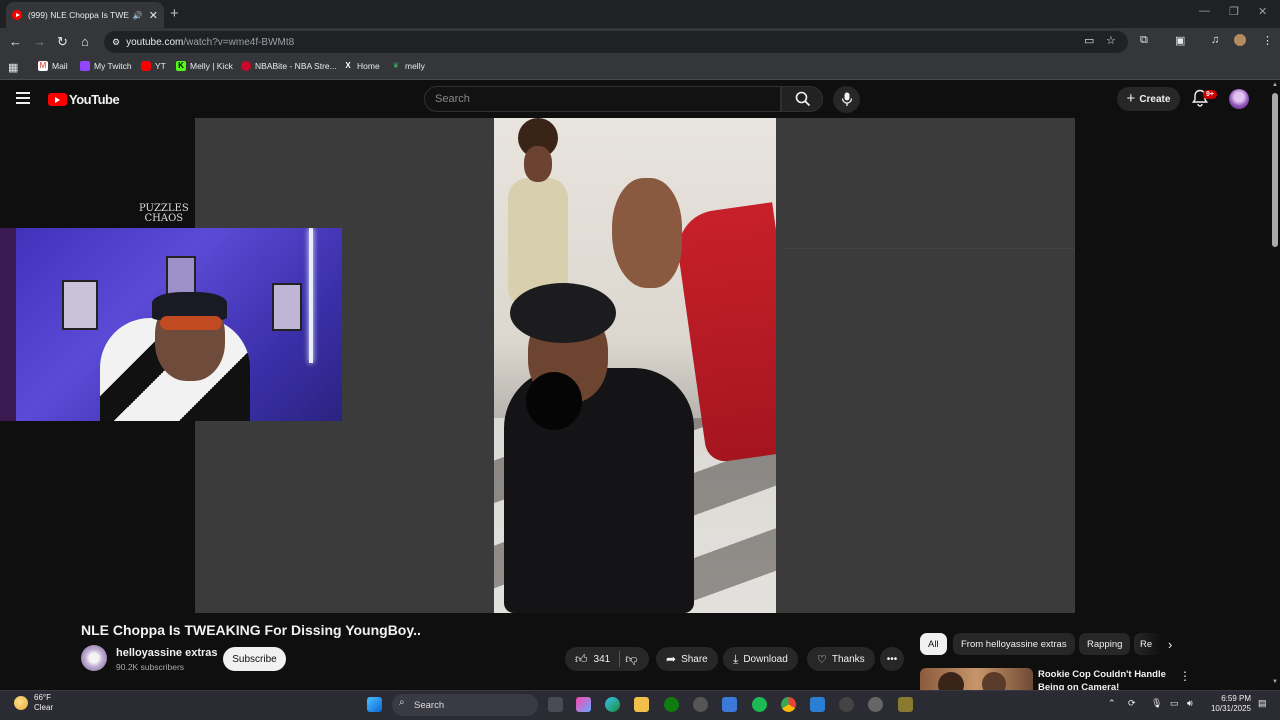 This screenshot has width=1280, height=720. Describe the element at coordinates (164, 213) in the screenshot. I see `channel-overlay-logo: PUZZLES CHAOS` at that location.